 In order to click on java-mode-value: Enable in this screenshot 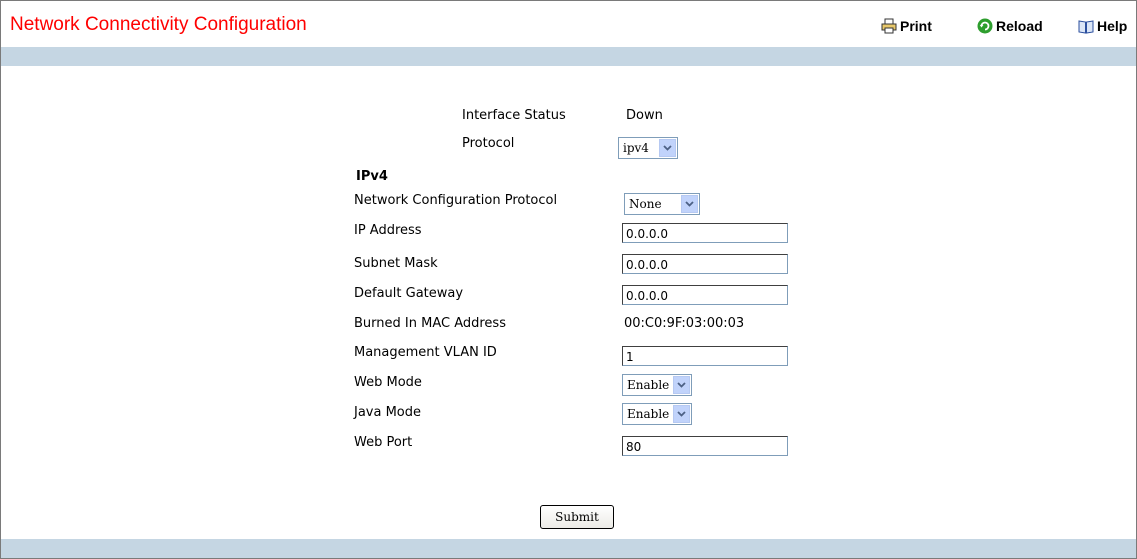, I will do `click(648, 414)`.